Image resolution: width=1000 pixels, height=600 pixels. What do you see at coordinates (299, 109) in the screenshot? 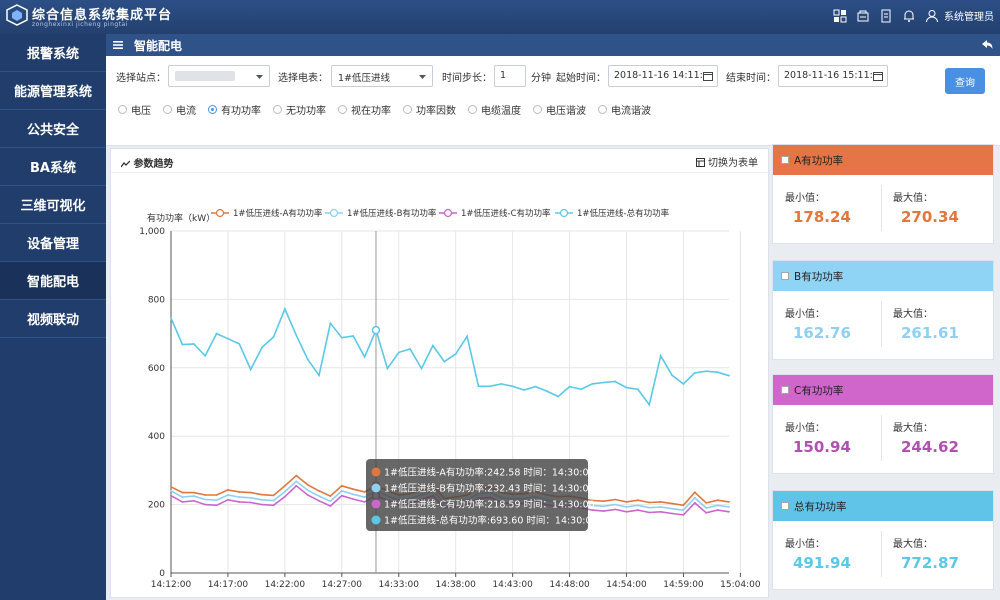
I see `radio-reactive-power: 无功功率` at bounding box center [299, 109].